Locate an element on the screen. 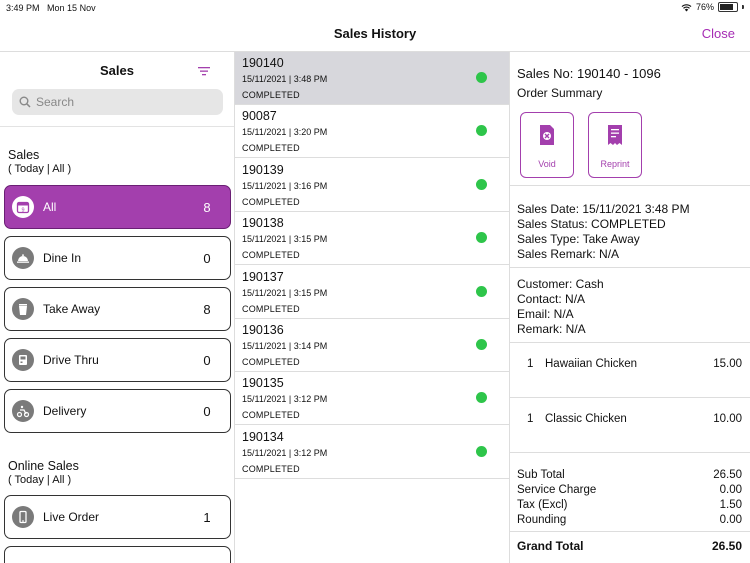 Image resolution: width=750 pixels, height=563 pixels. reprint-button: Reprint is located at coordinates (615, 145).